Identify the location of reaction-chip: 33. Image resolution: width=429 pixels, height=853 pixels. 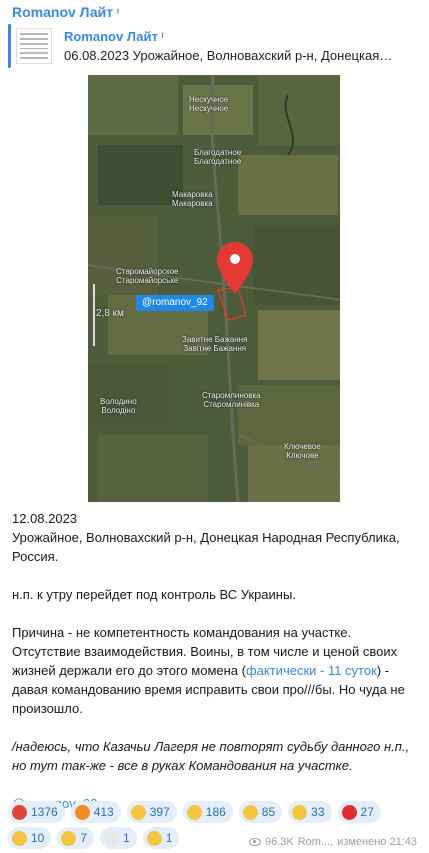
(310, 812).